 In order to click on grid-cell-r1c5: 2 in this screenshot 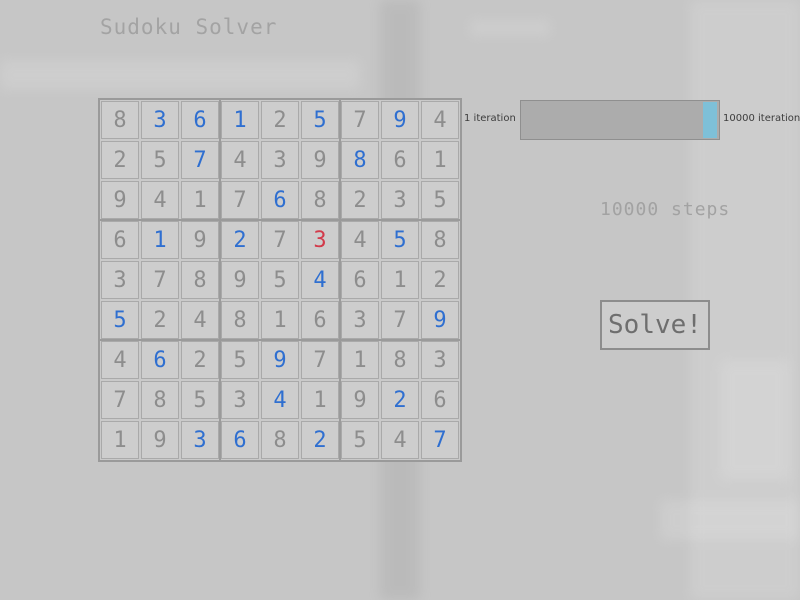, I will do `click(280, 120)`.